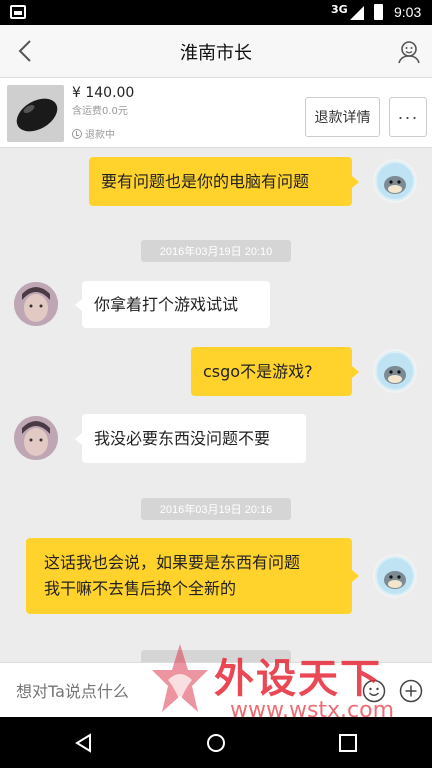 This screenshot has width=432, height=768. I want to click on message-text: csgo不是游戏?, so click(258, 371).